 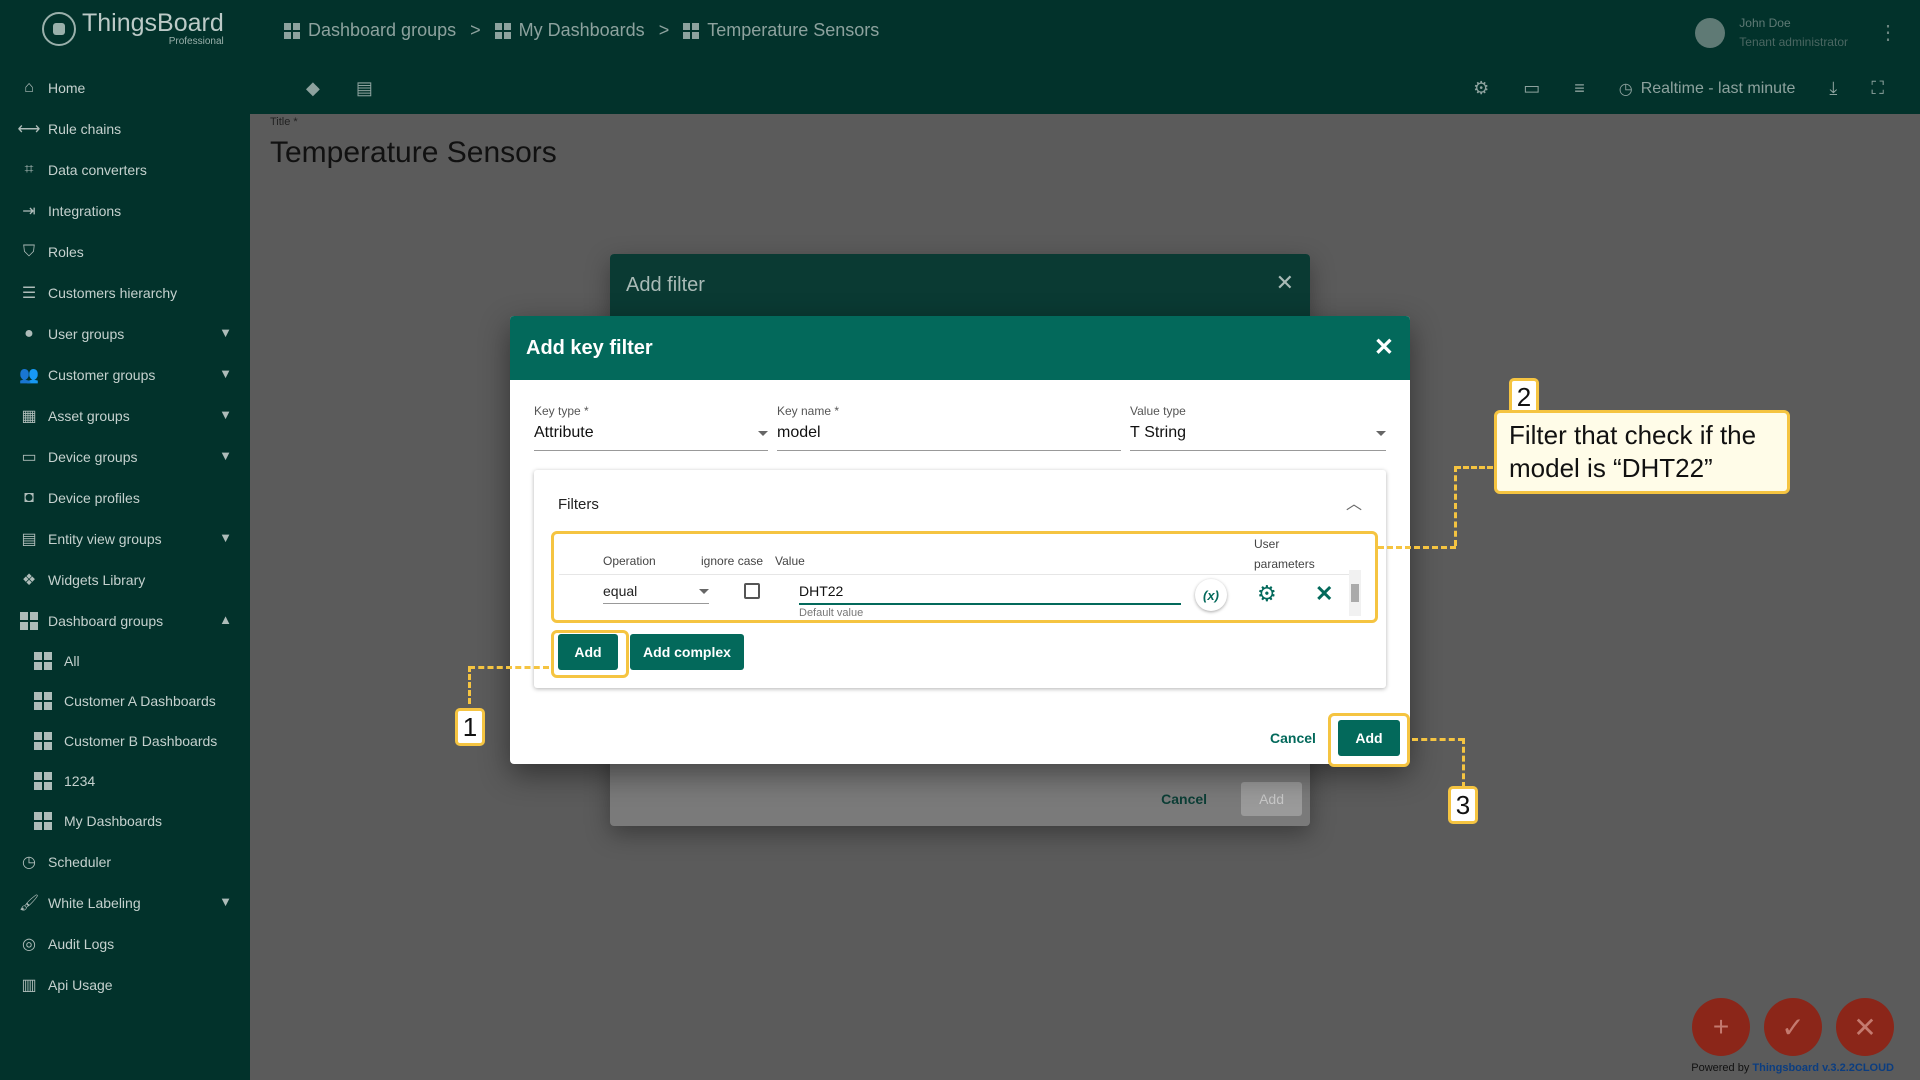 I want to click on value-type-label: Value type, so click(x=1158, y=411).